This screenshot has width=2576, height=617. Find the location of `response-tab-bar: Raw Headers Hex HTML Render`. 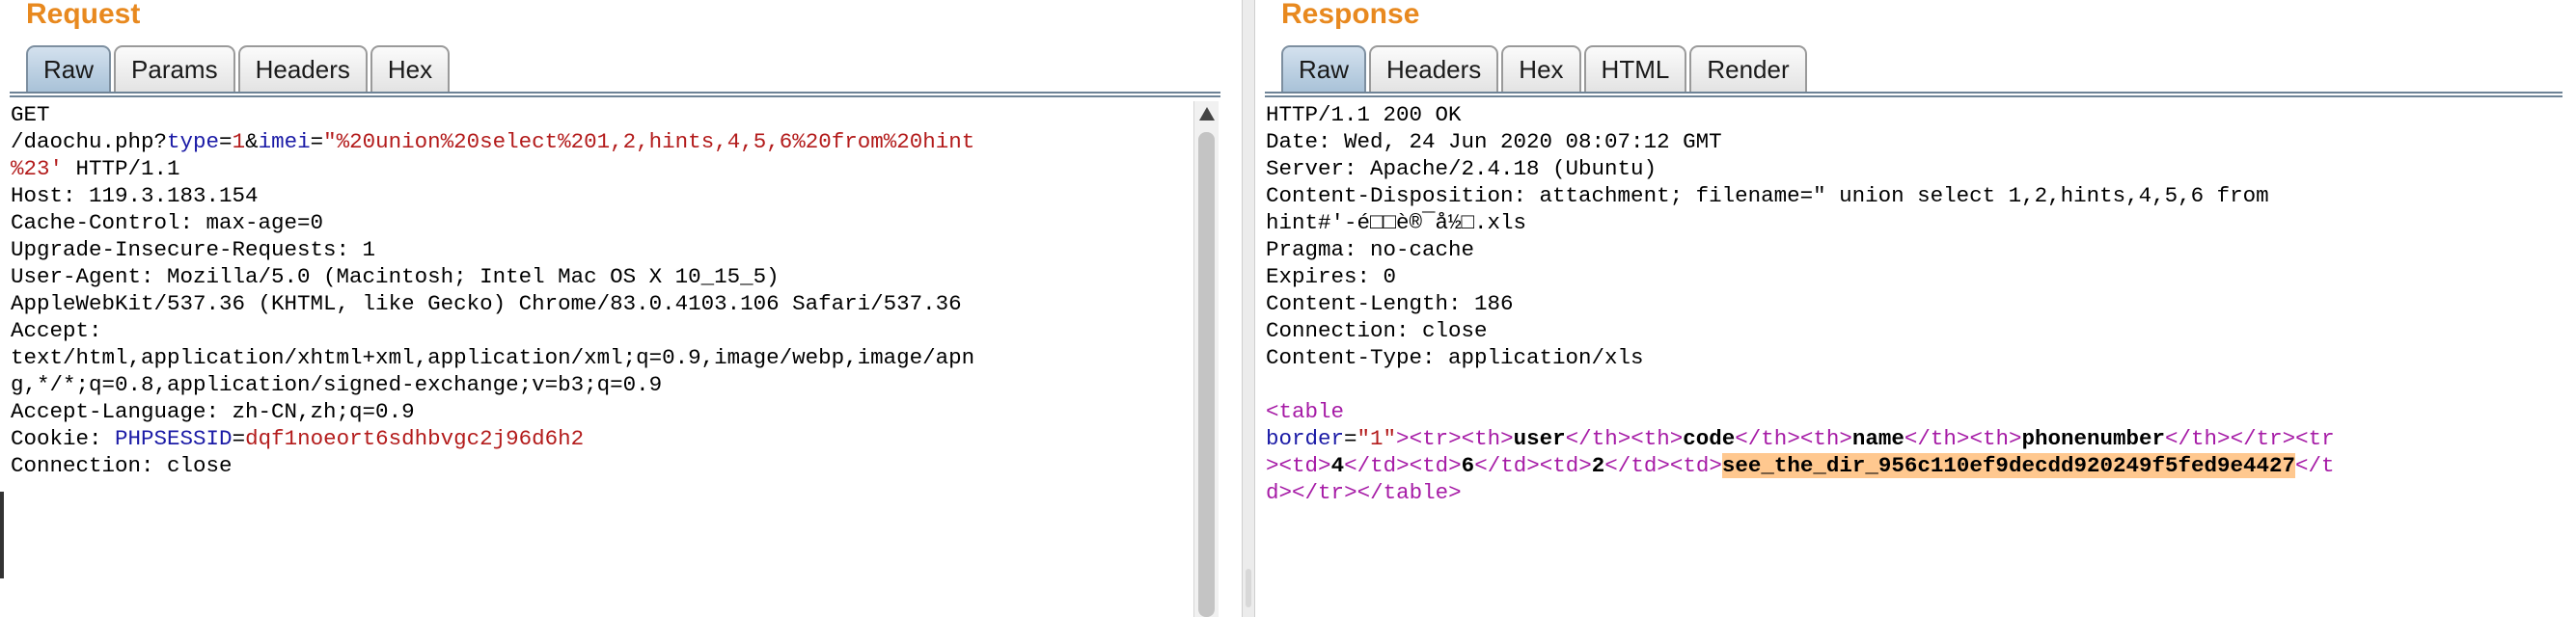

response-tab-bar: Raw Headers Hex HTML Render is located at coordinates (1545, 69).